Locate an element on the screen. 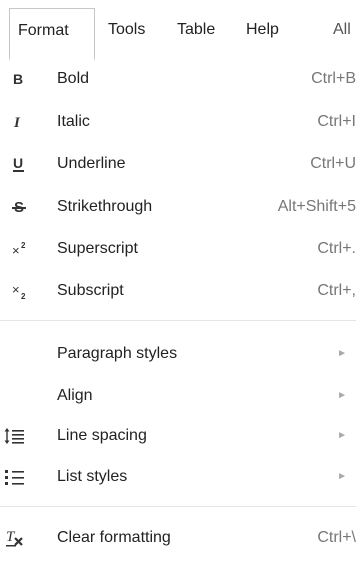  superscript-shortcut: Ctrl+. is located at coordinates (336, 248).